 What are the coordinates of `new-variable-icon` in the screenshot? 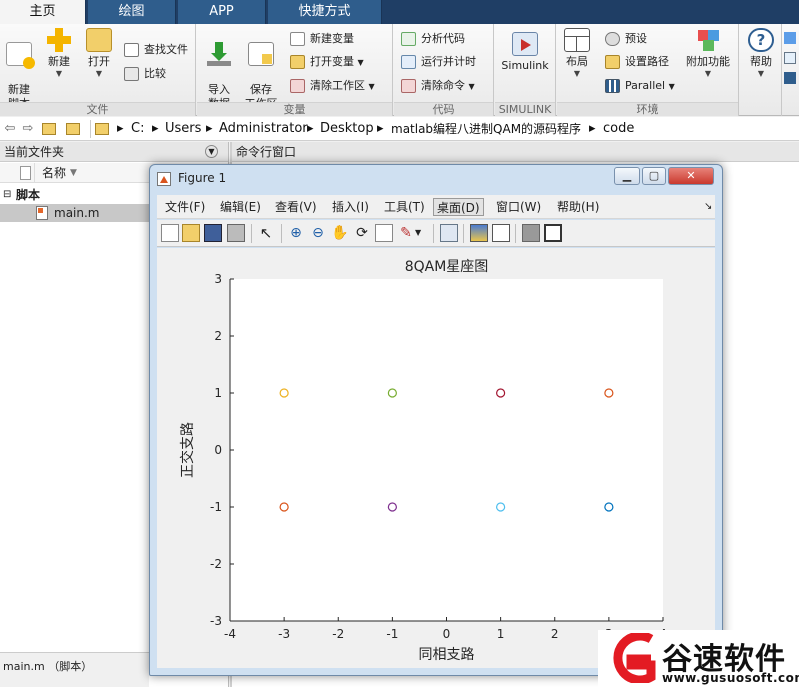 It's located at (297, 39).